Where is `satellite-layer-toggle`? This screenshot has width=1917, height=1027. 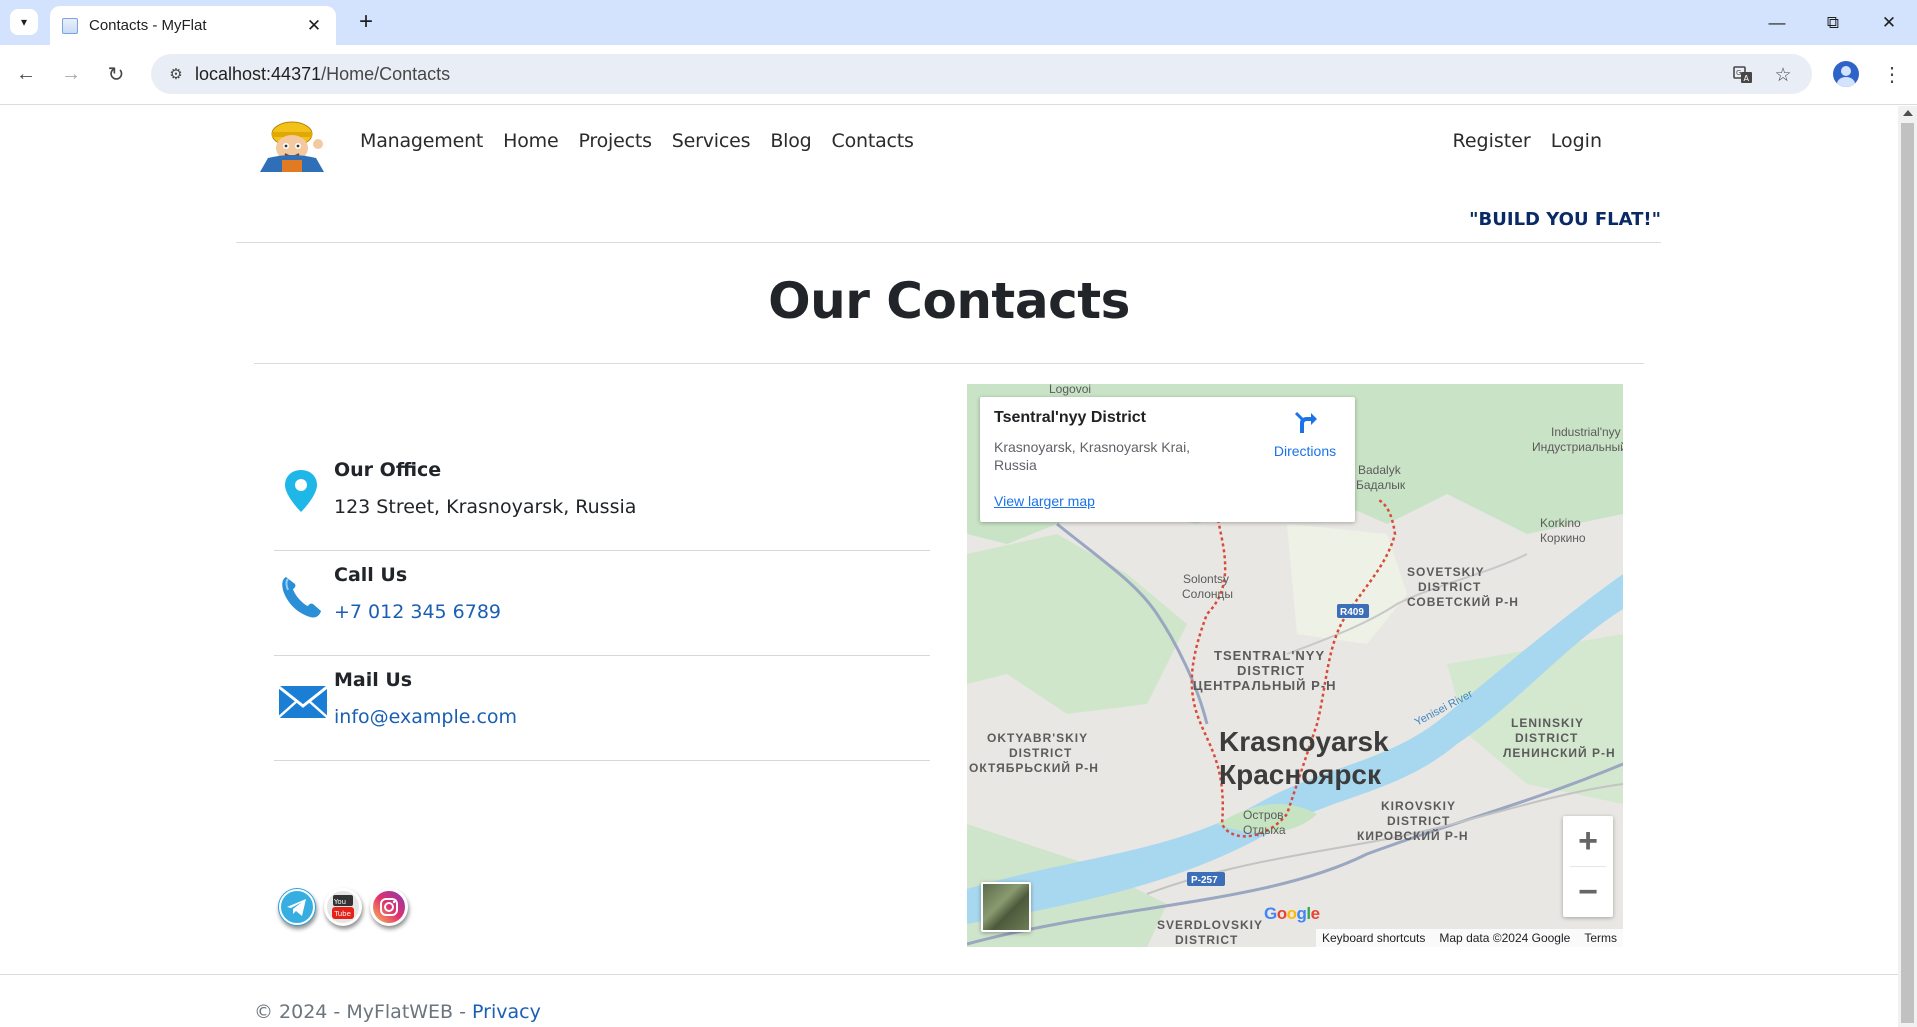
satellite-layer-toggle is located at coordinates (1006, 907).